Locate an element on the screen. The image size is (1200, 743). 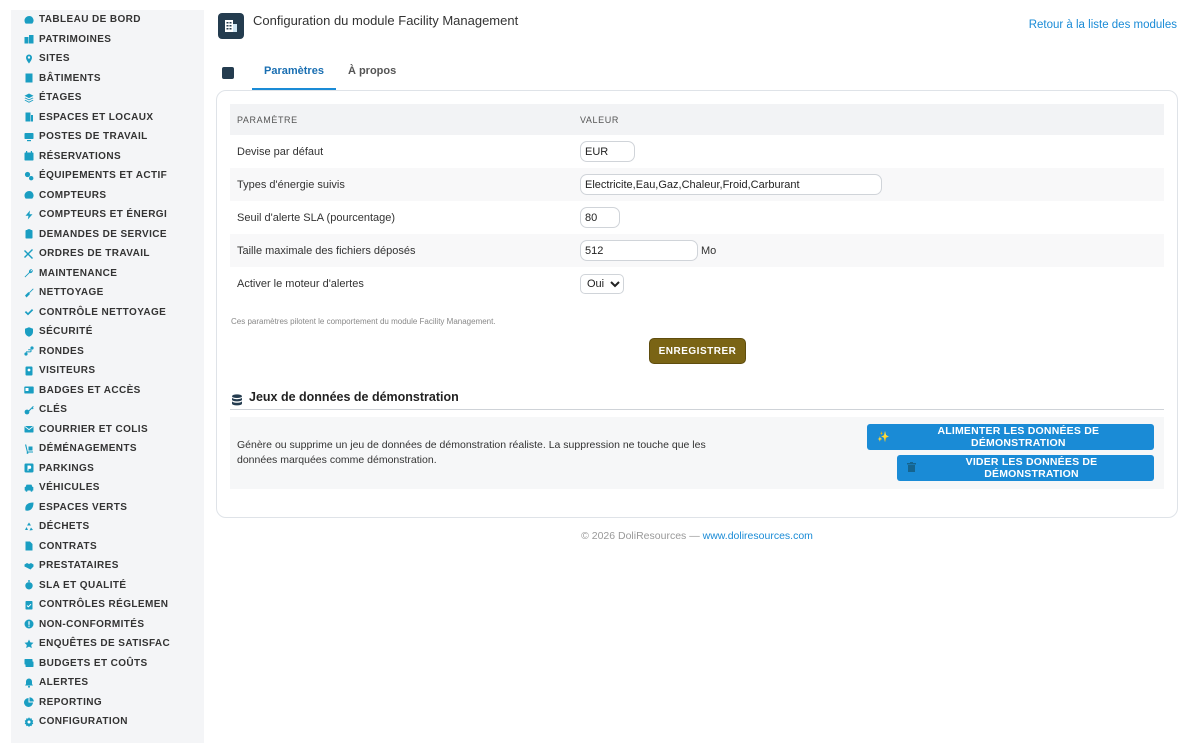
calendar-icon is located at coordinates (29, 156).